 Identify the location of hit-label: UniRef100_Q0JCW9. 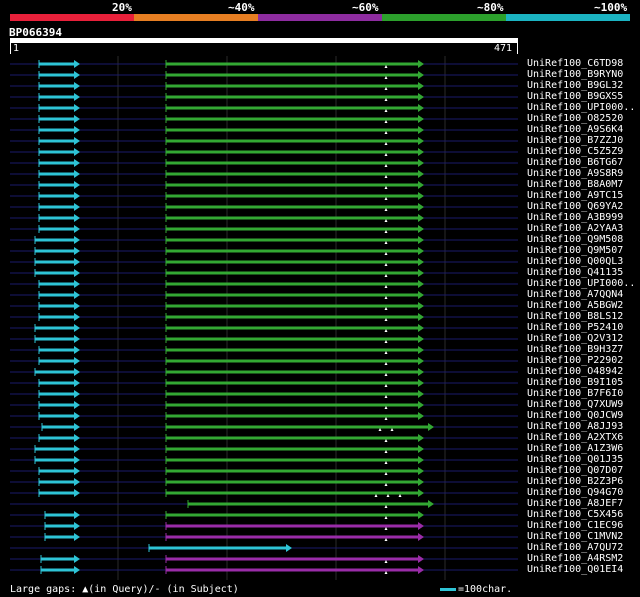
(575, 416).